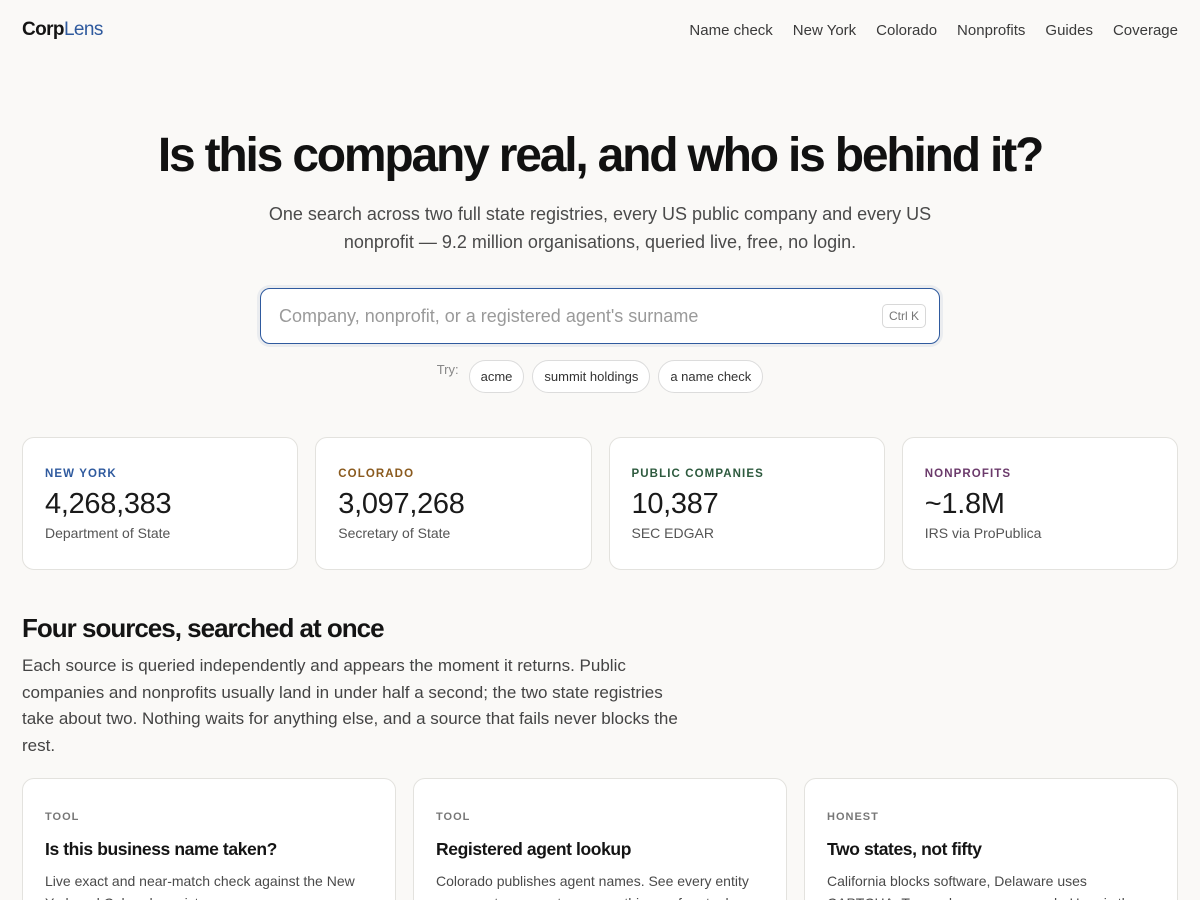  I want to click on suggestion-row: Try: acme summit holdings a name check, so click(600, 376).